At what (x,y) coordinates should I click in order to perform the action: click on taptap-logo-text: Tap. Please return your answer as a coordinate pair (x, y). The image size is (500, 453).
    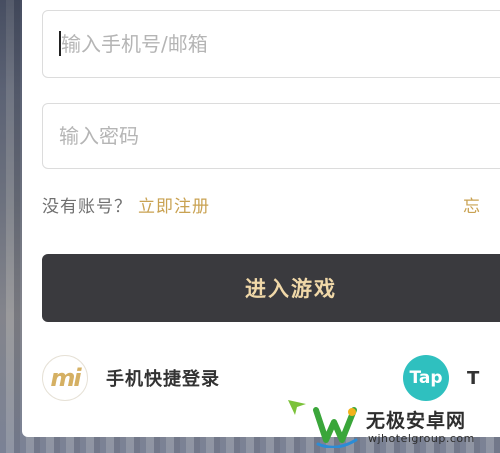
    Looking at the image, I should click on (426, 378).